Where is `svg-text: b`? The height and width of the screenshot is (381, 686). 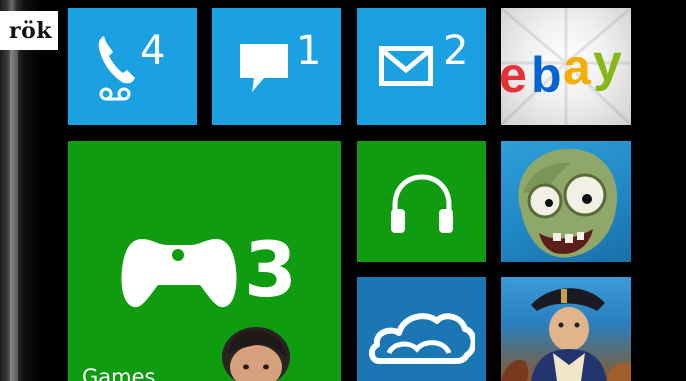
svg-text: b is located at coordinates (546, 75).